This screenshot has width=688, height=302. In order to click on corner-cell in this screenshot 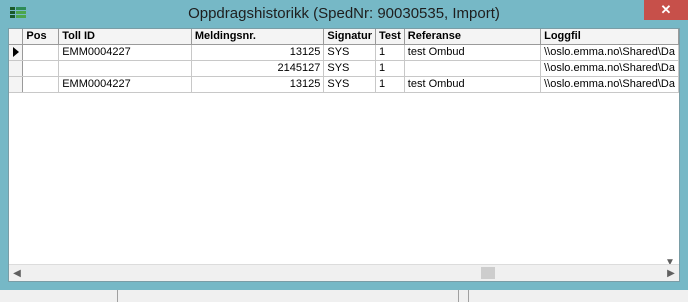, I will do `click(16, 37)`.